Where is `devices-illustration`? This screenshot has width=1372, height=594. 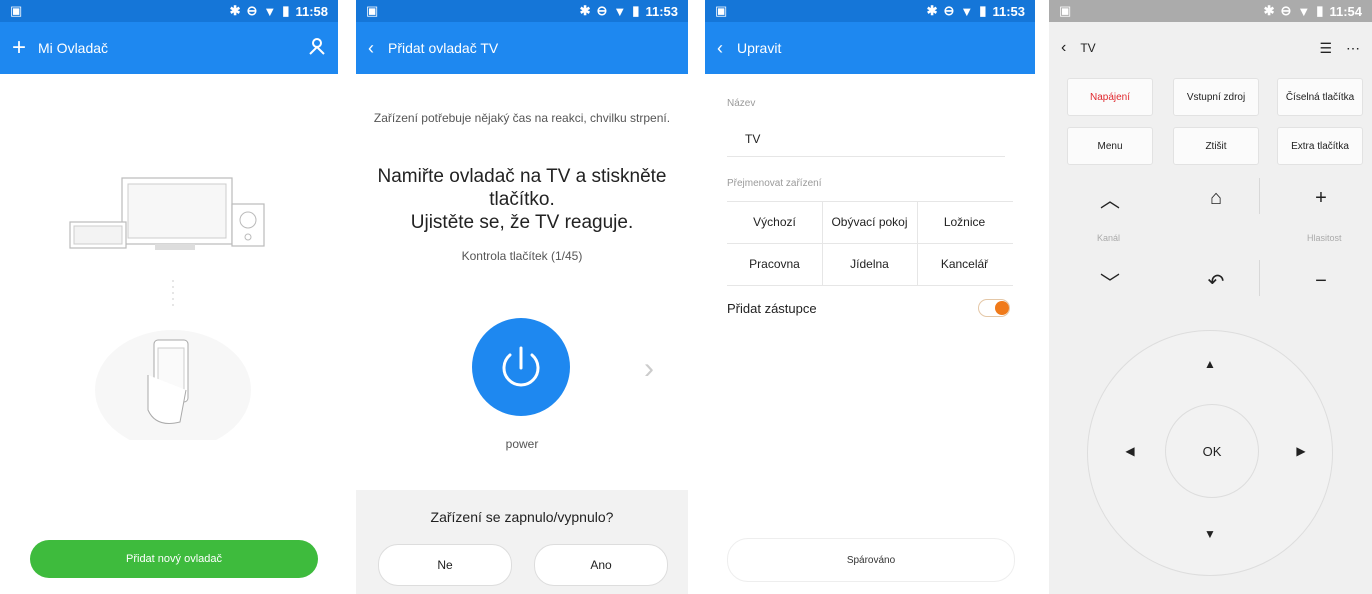 devices-illustration is located at coordinates (167, 313).